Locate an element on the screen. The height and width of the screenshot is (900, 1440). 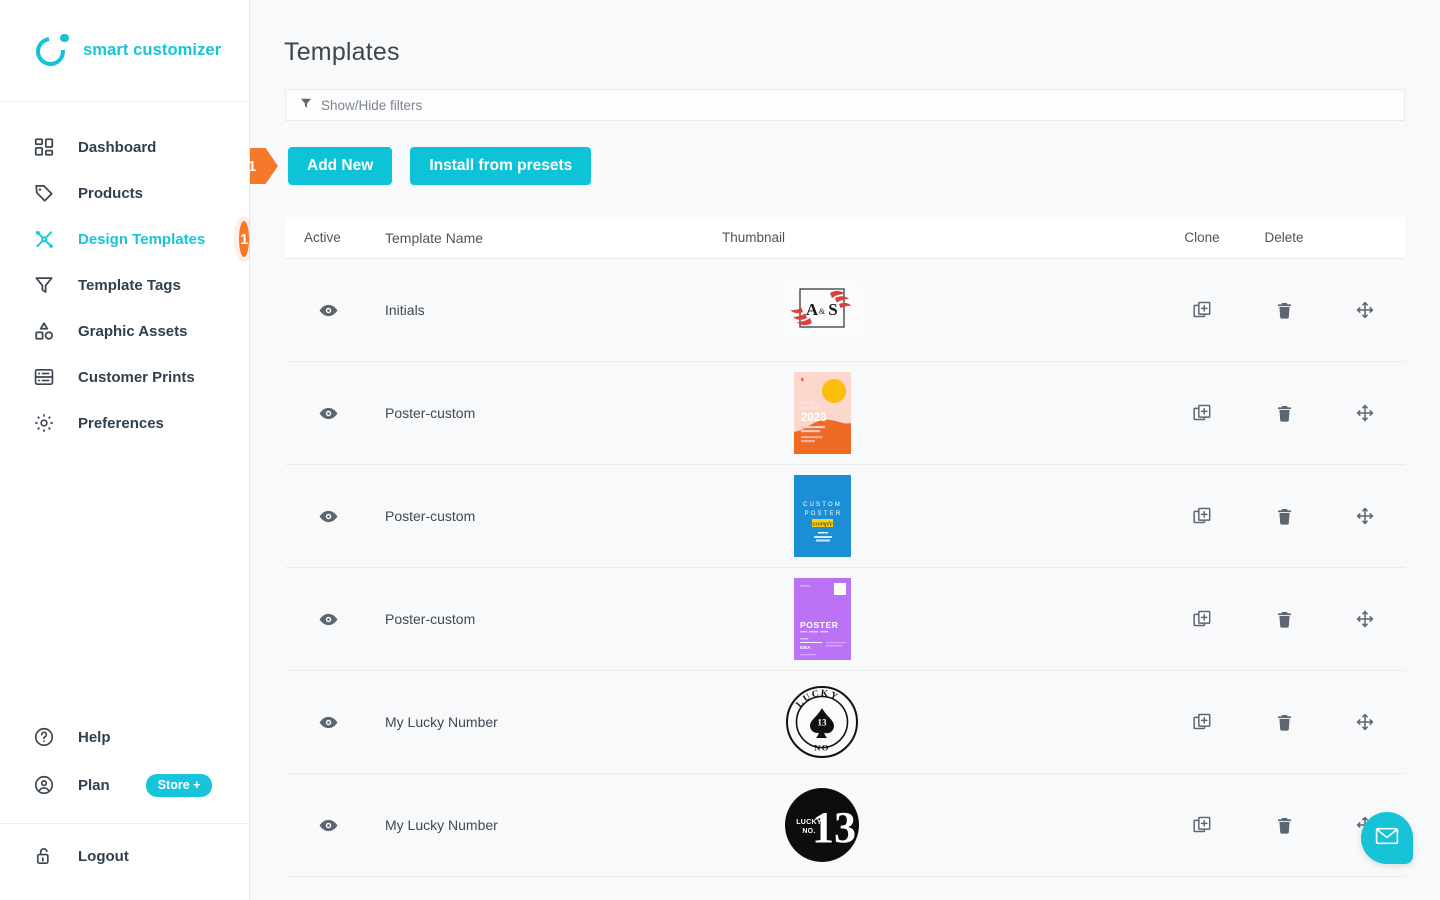
column-header-thumbnail: Thumbnail is located at coordinates (754, 237).